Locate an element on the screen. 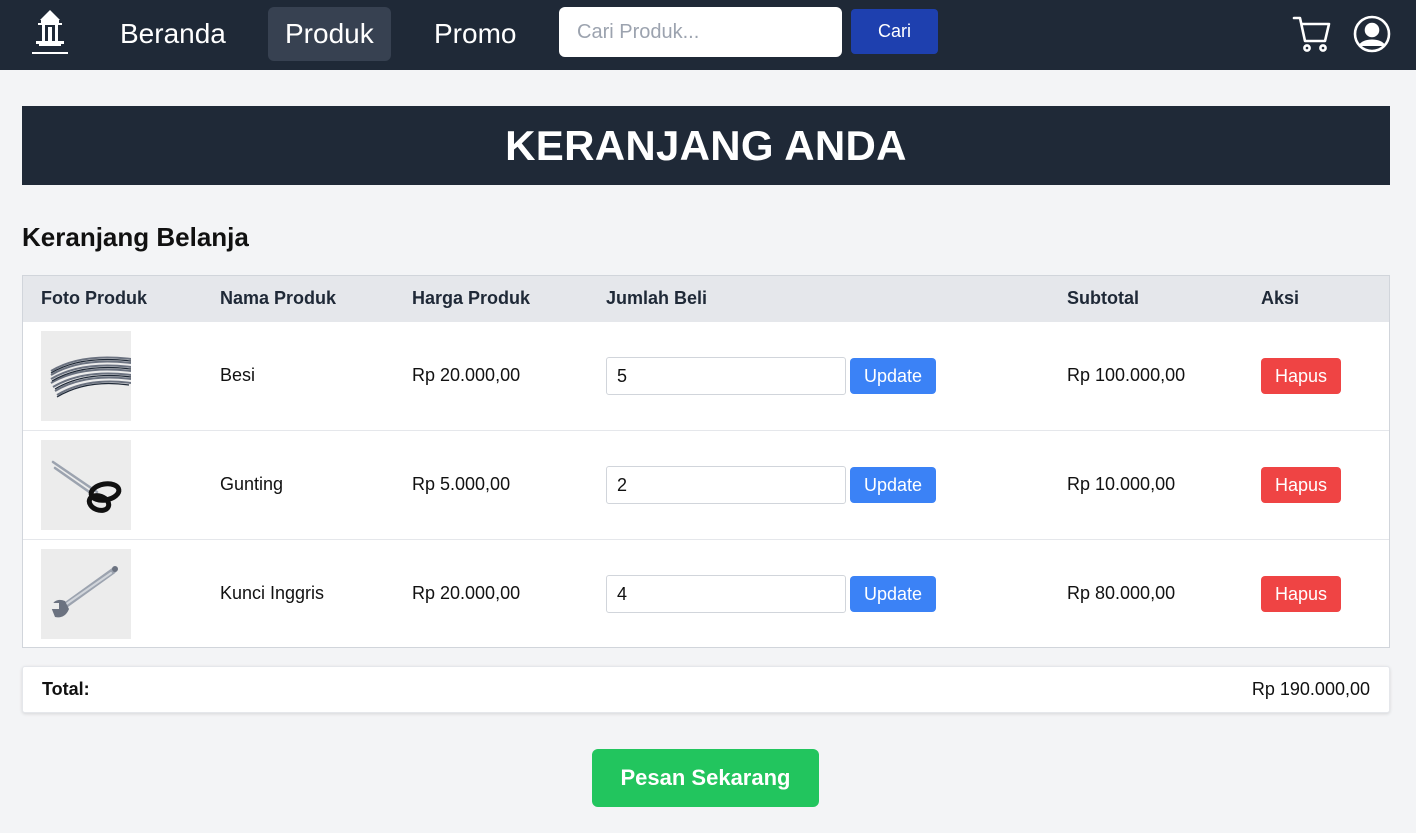  product-image-besi is located at coordinates (86, 376).